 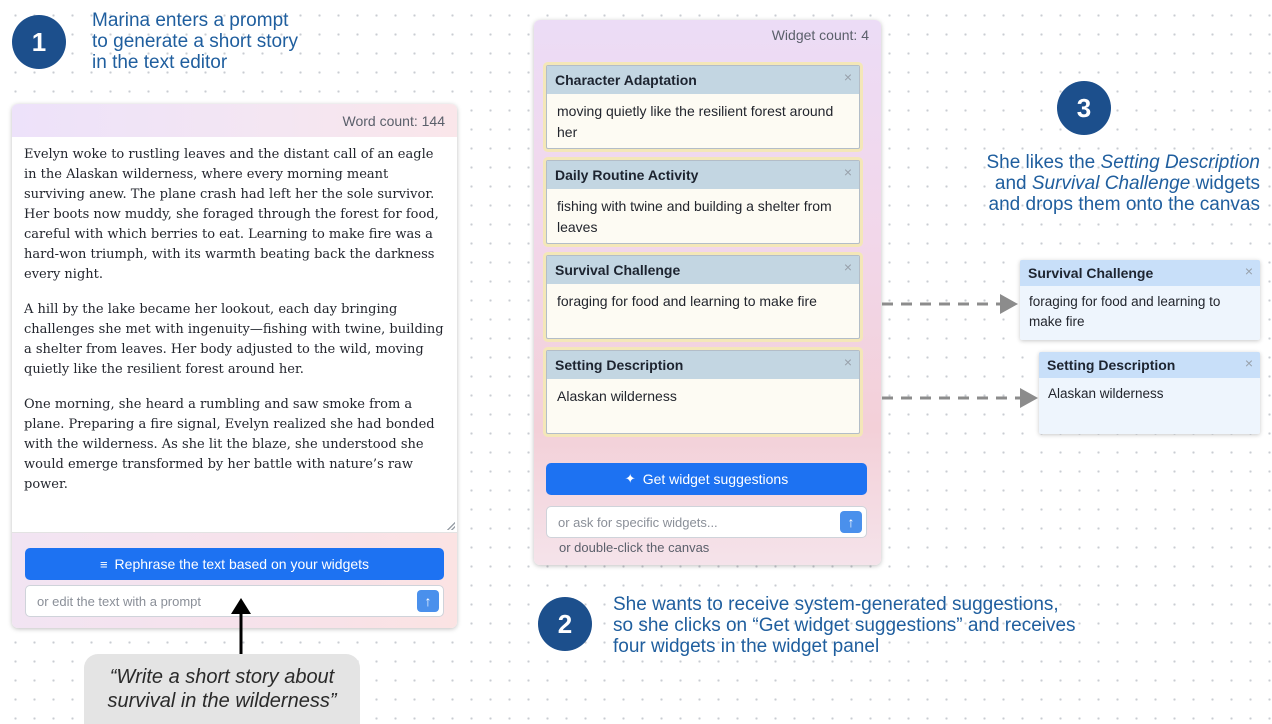 I want to click on caption-line: She likes the Setting Description, so click(x=1123, y=162).